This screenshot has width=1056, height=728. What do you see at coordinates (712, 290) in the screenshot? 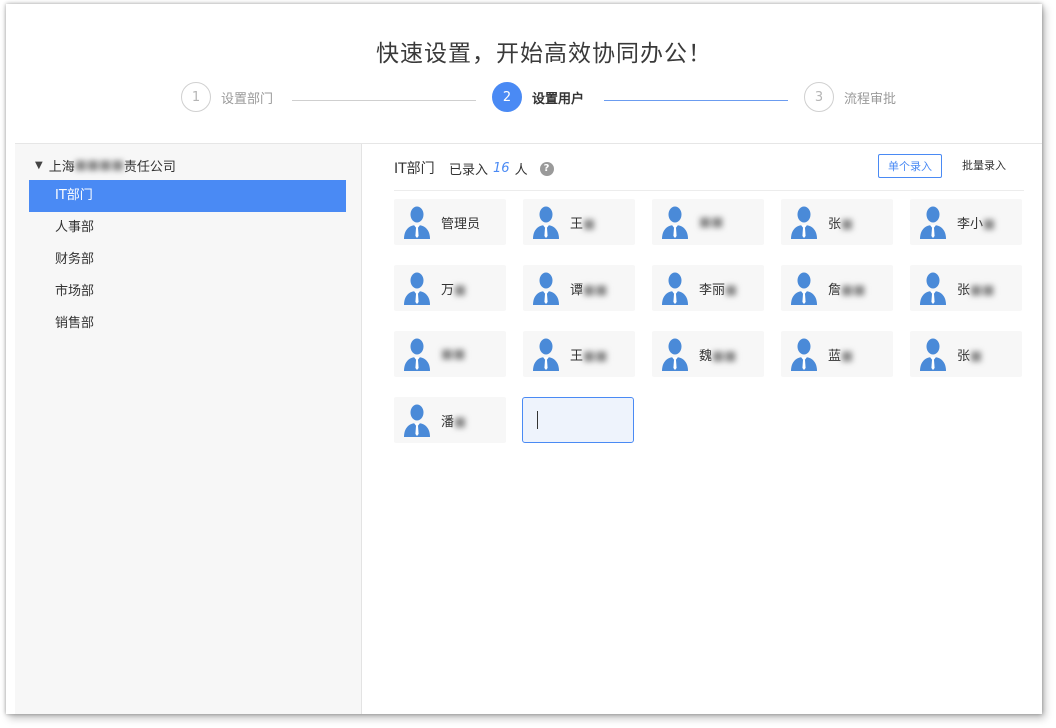
I see `user-name-visible: 李丽` at bounding box center [712, 290].